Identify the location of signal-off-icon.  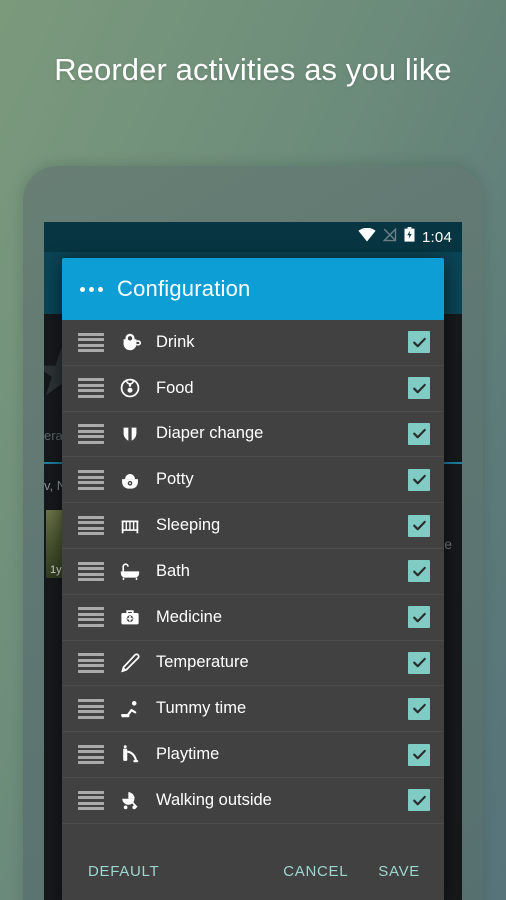
(389, 236).